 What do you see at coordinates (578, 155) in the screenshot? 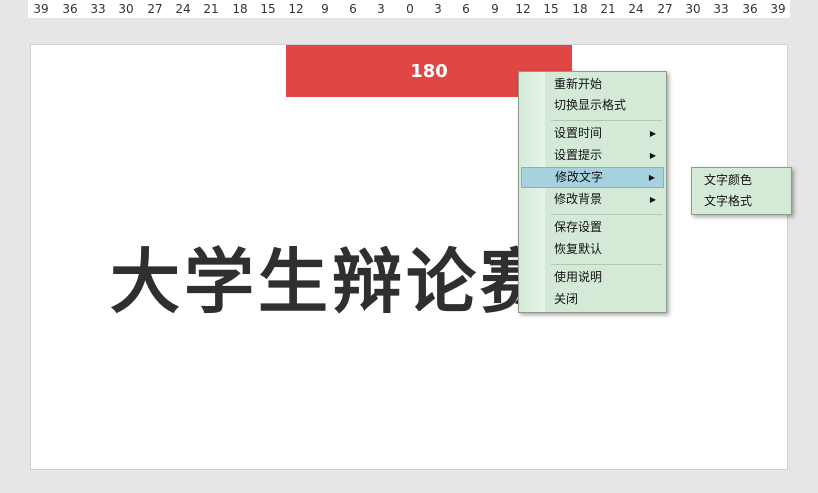
I see `menu-item-label: 设置提示` at bounding box center [578, 155].